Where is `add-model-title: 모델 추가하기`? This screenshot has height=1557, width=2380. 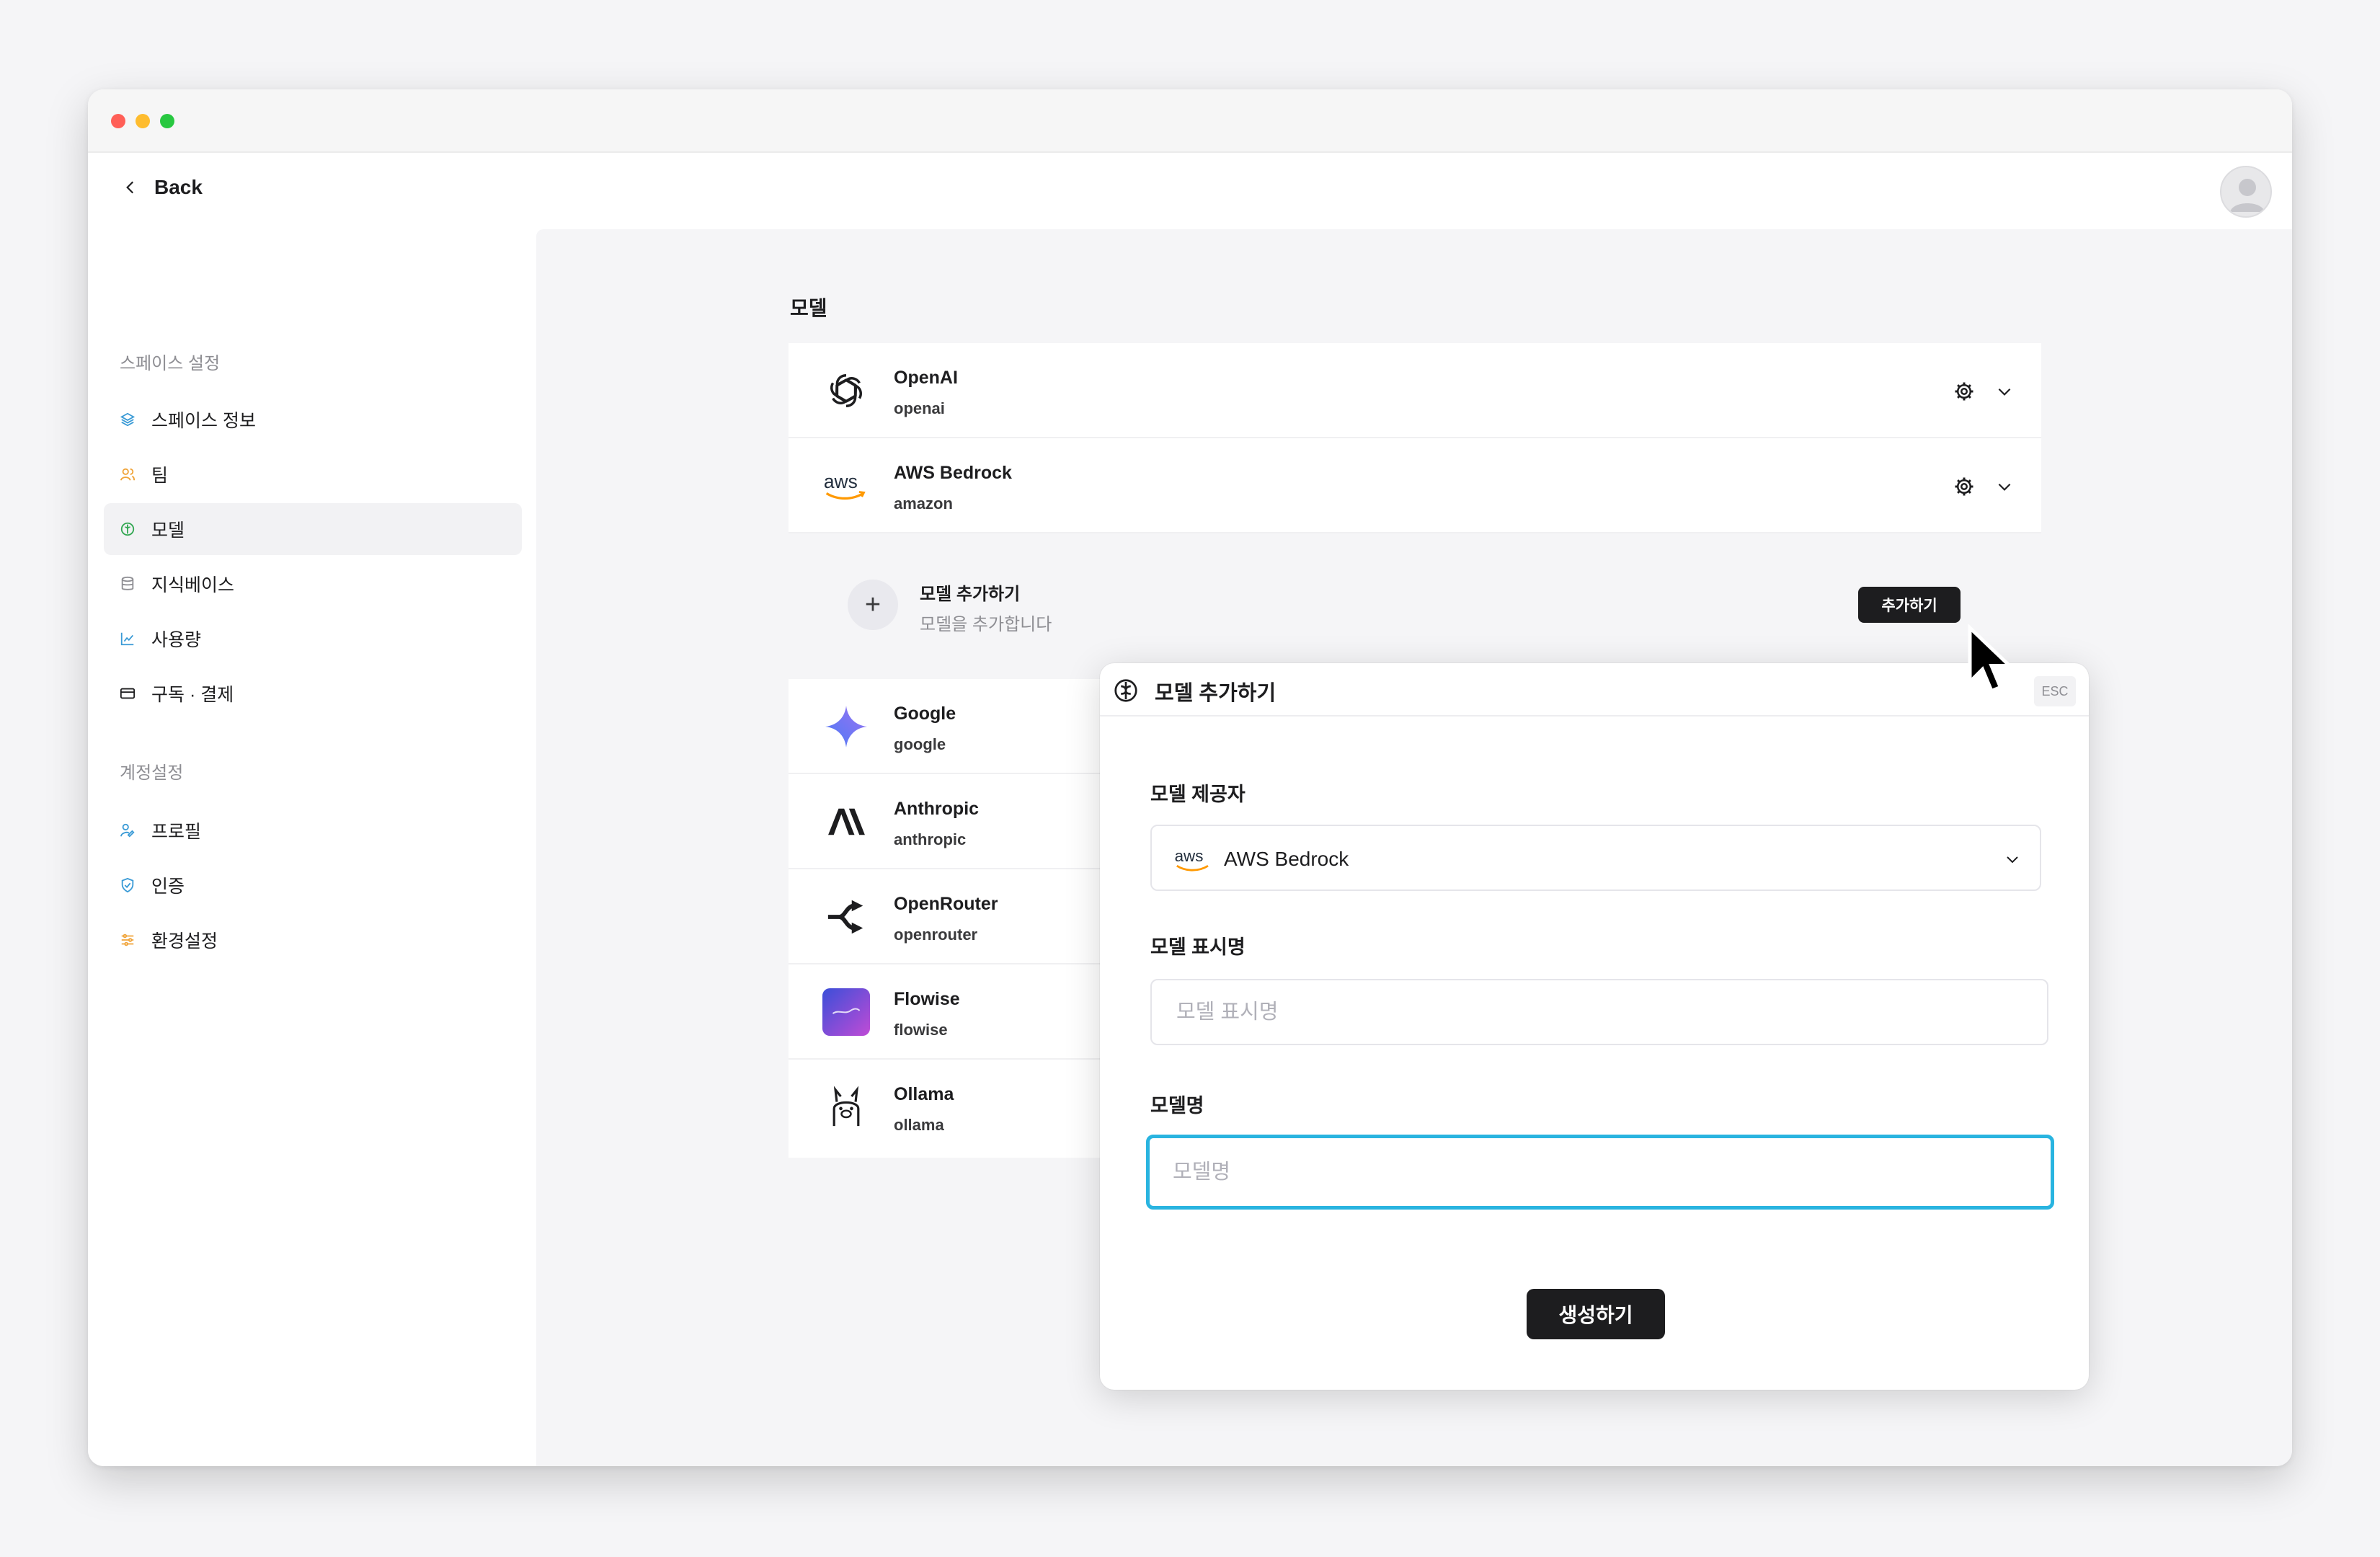 add-model-title: 모델 추가하기 is located at coordinates (970, 594).